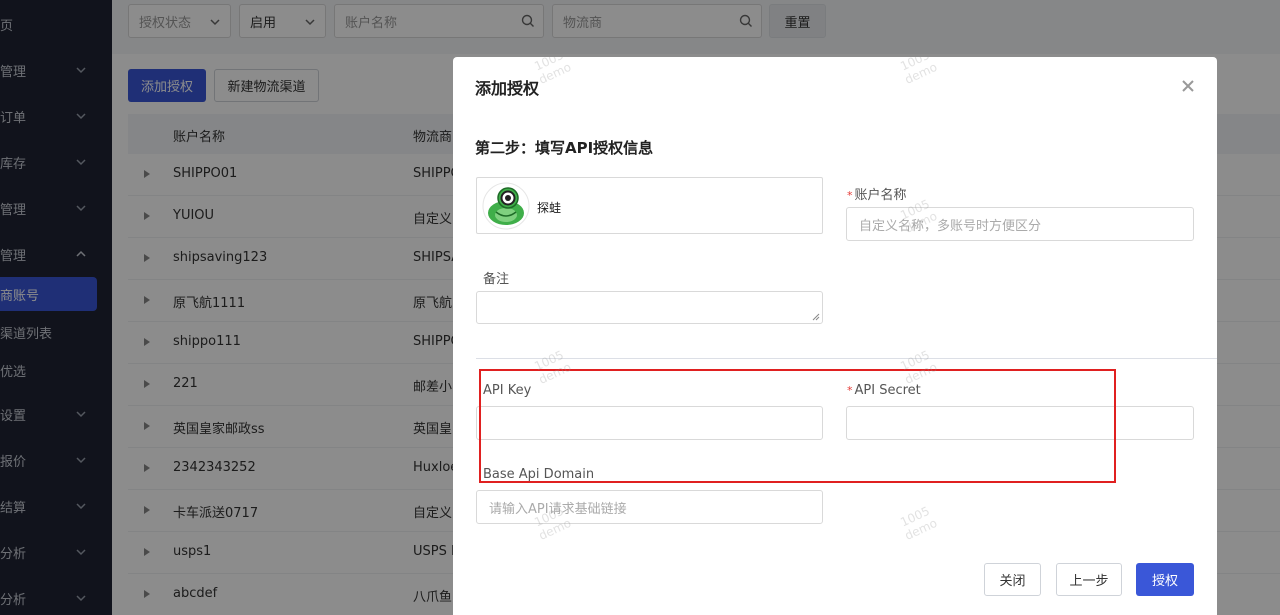  I want to click on previous-step-button: 上一步, so click(1089, 579).